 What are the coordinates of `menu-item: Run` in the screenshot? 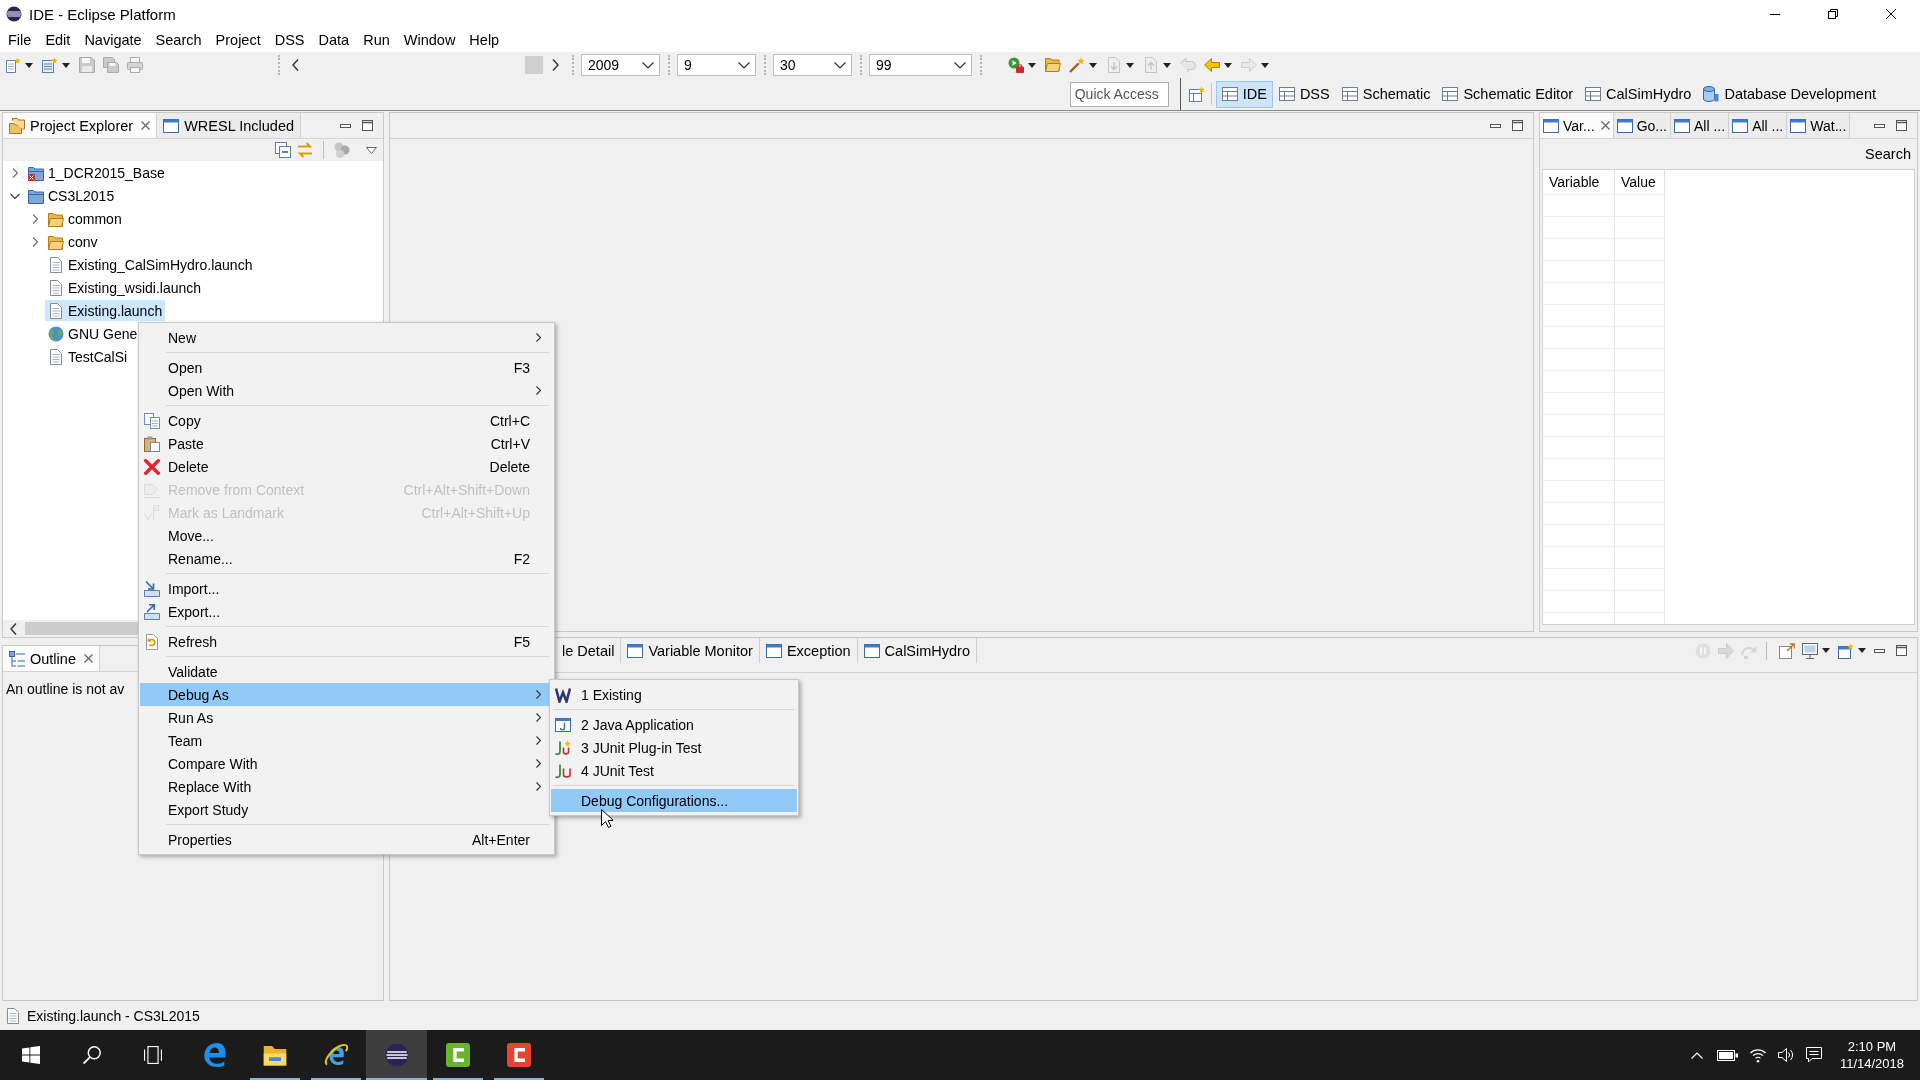 It's located at (376, 40).